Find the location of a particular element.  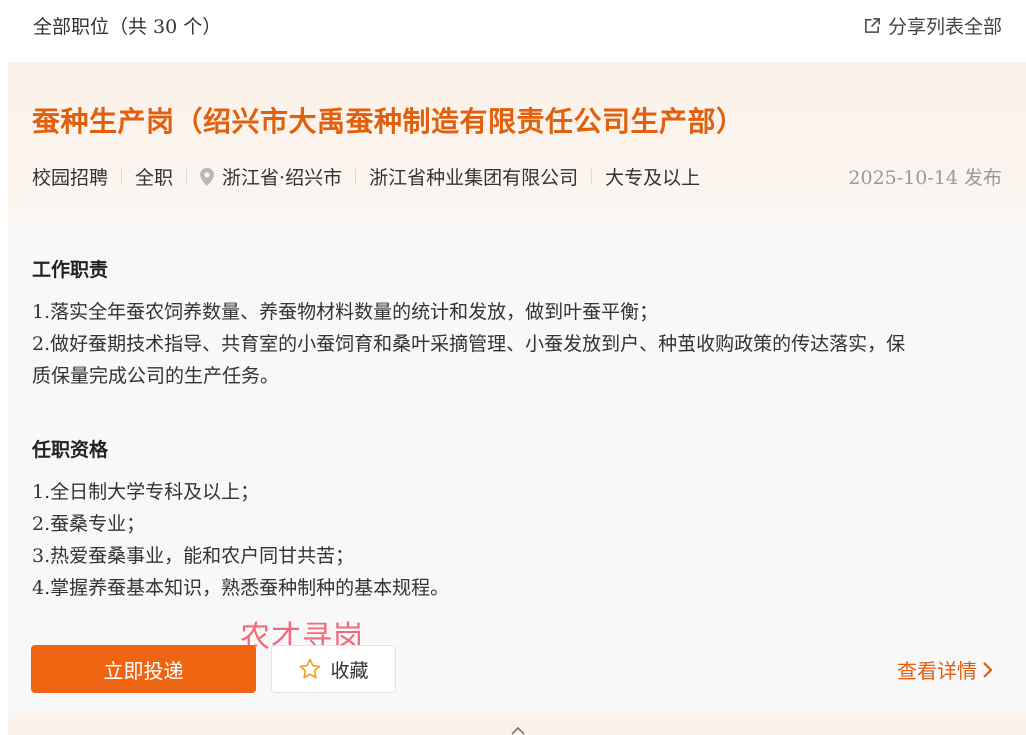

chevron-up-icon is located at coordinates (518, 731).